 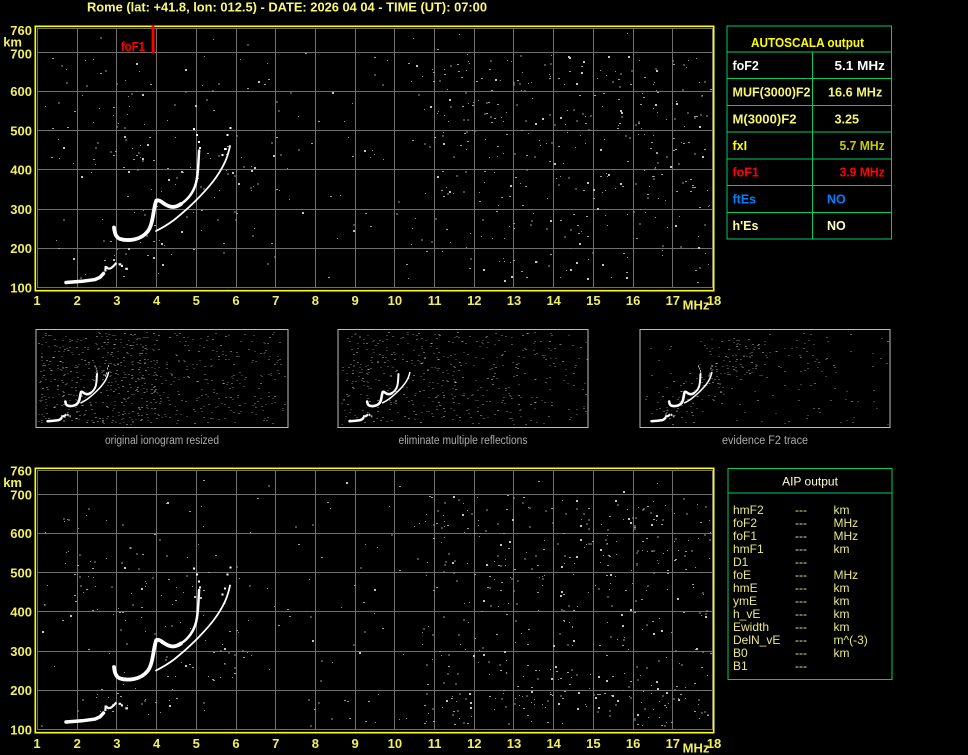 What do you see at coordinates (746, 614) in the screenshot?
I see `svg-text: h_vE` at bounding box center [746, 614].